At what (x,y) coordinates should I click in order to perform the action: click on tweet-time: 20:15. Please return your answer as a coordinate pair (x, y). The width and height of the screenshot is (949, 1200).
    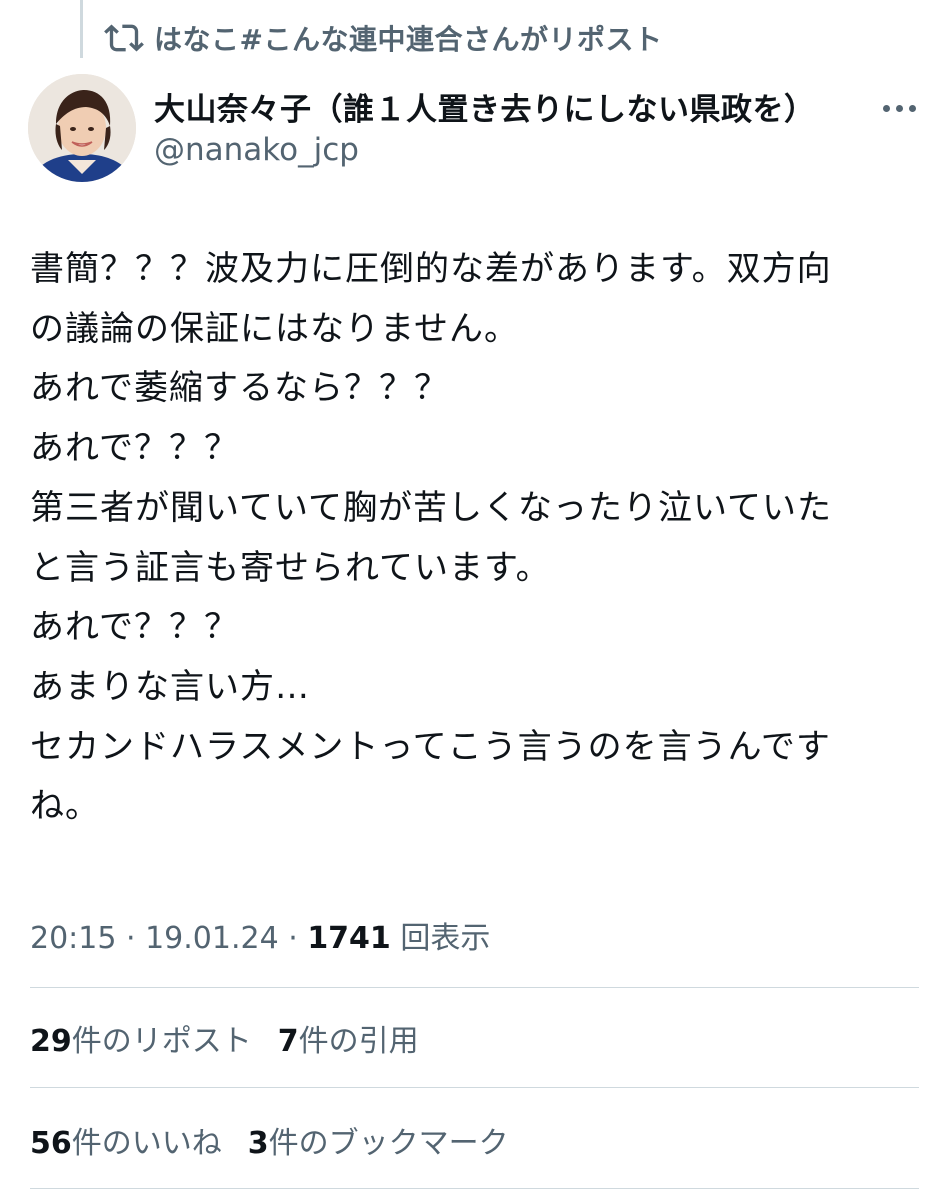
    Looking at the image, I should click on (73, 938).